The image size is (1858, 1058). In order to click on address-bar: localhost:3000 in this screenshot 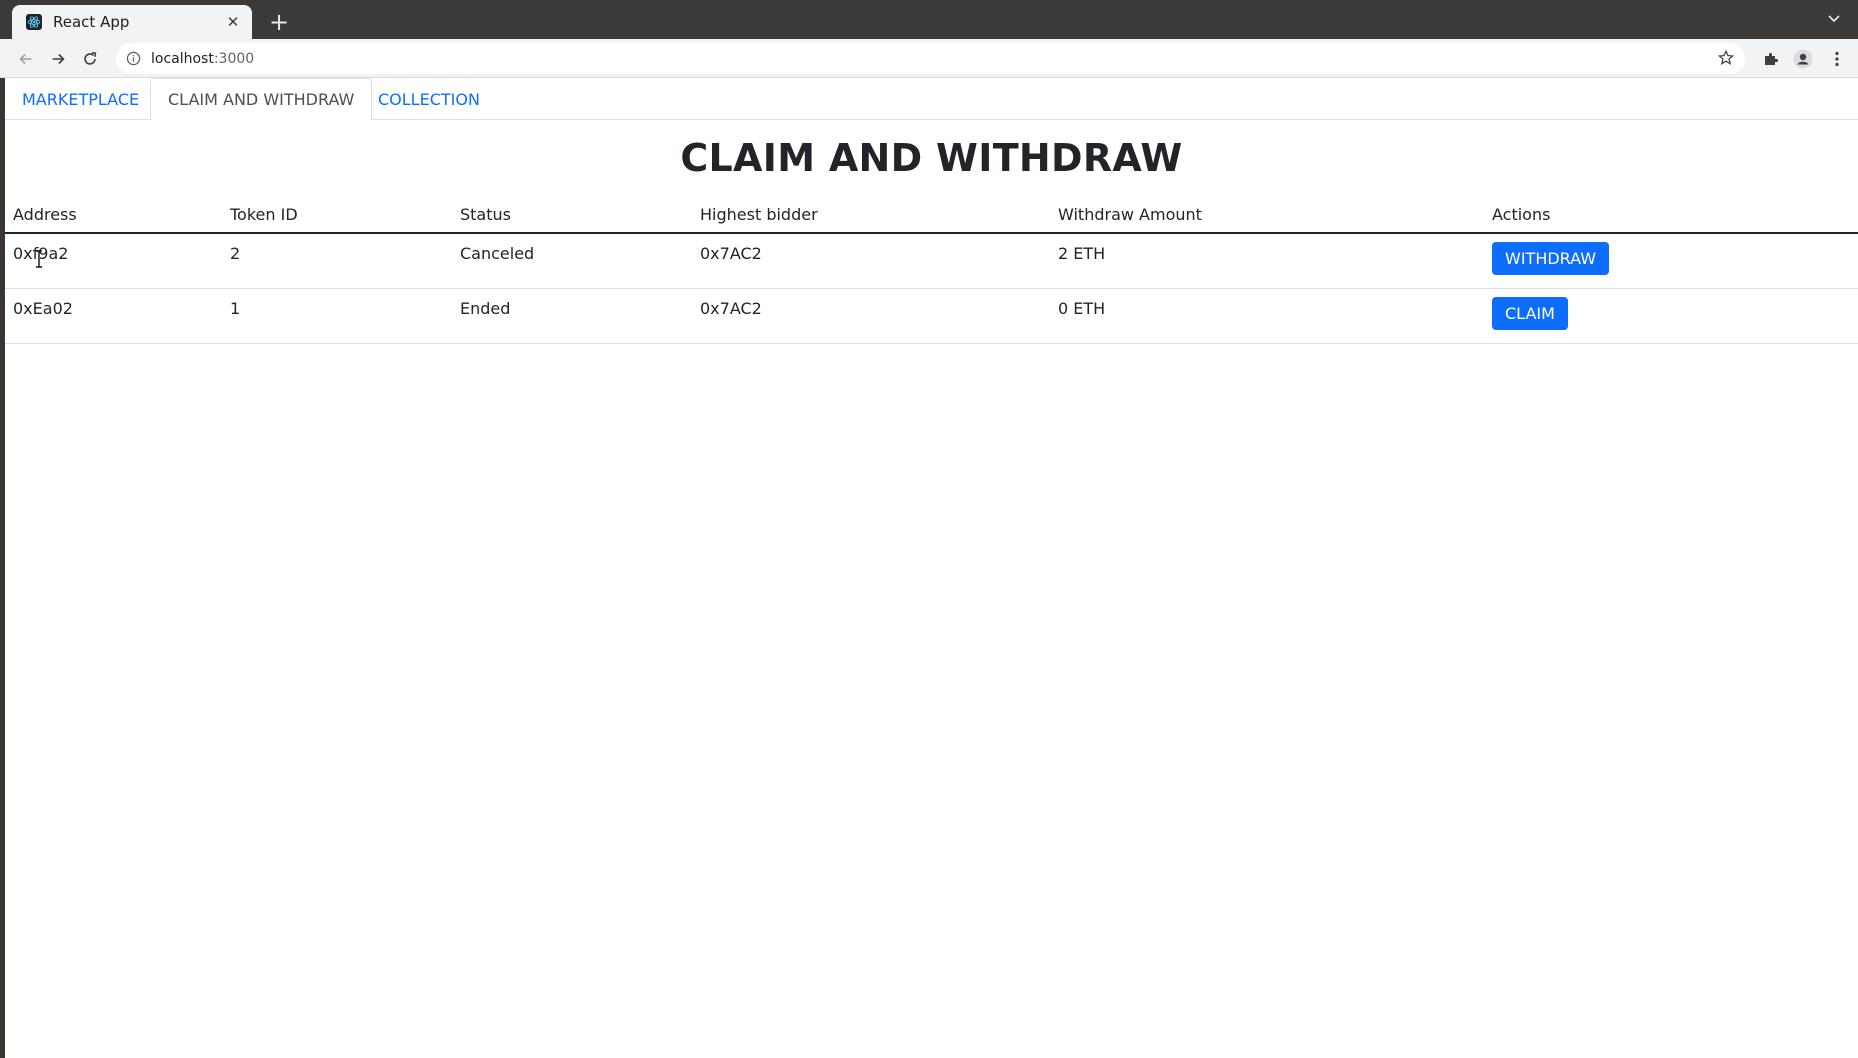, I will do `click(930, 58)`.